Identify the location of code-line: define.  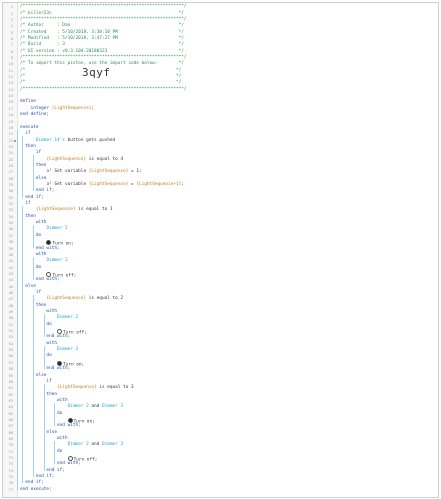
(28, 102).